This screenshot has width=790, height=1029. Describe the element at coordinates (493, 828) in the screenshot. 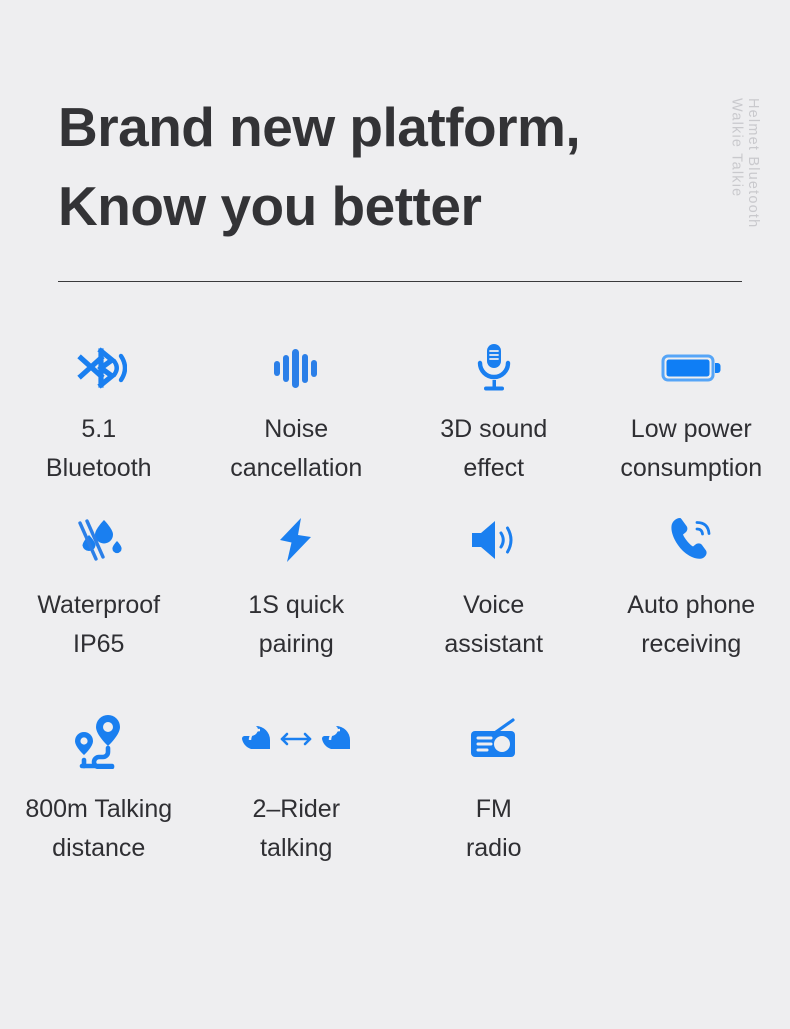

I see `feature-label: FM radio` at that location.